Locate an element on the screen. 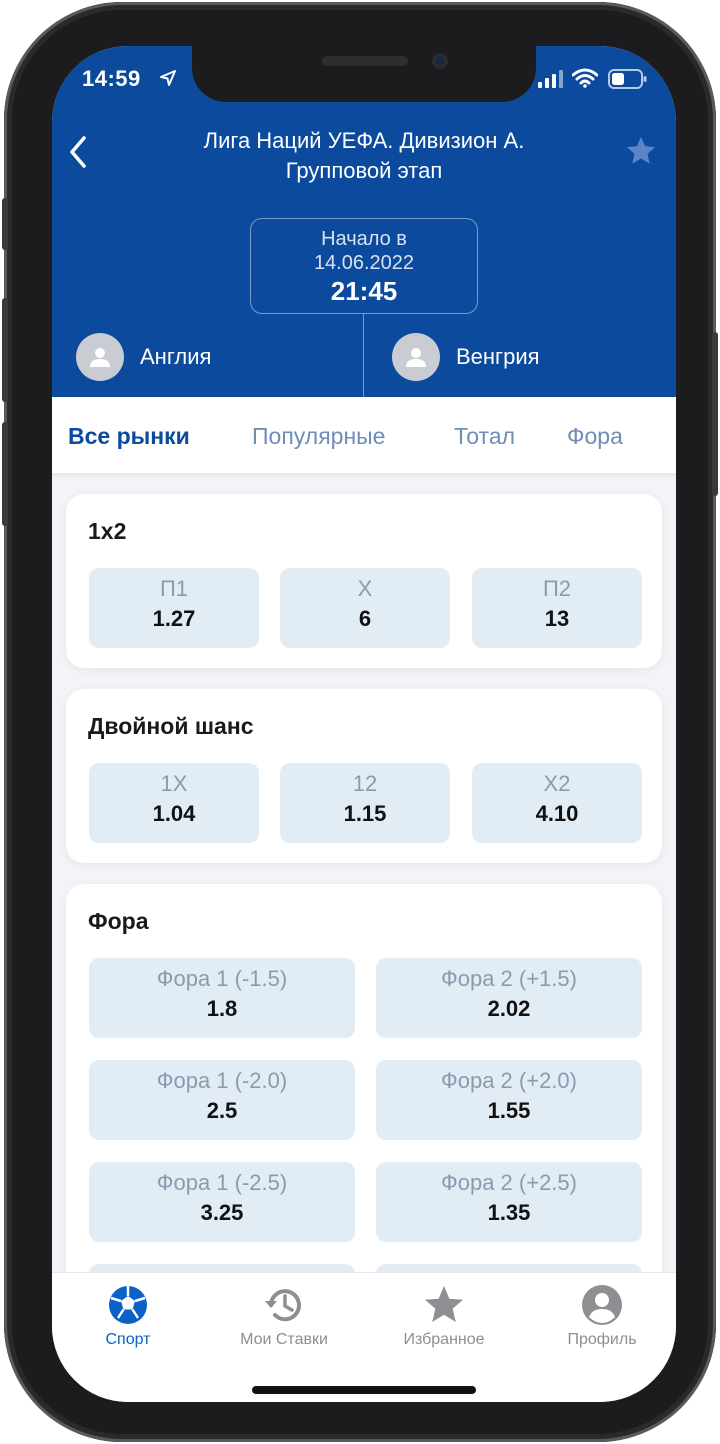  odd-label: Фора 1 (-1.5) is located at coordinates (222, 978).